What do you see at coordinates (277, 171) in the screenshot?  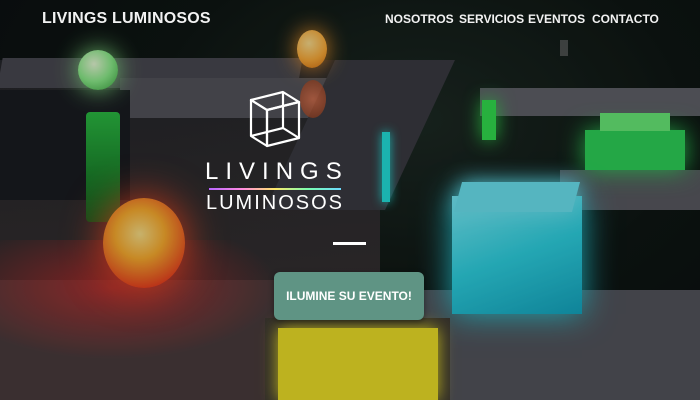 I see `logo-title-line1: LIVINGS` at bounding box center [277, 171].